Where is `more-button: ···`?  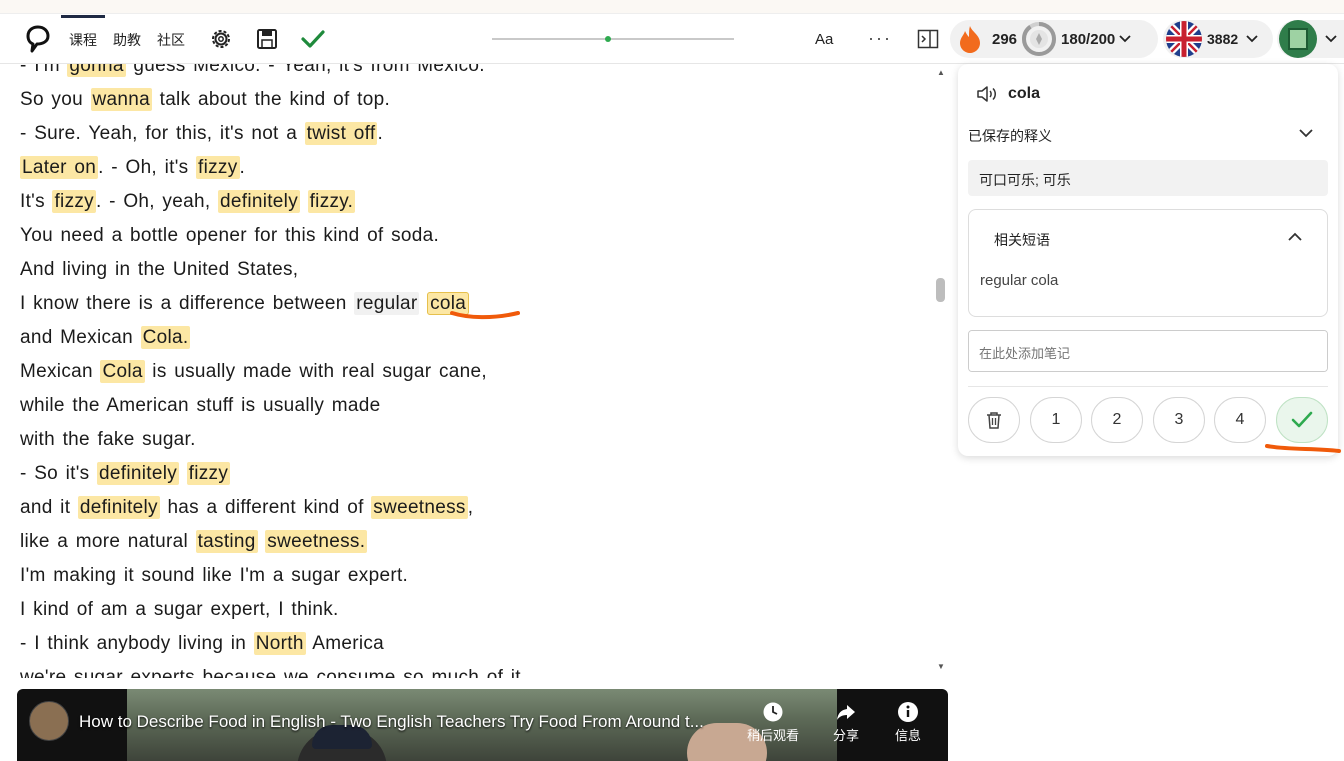
more-button: ··· is located at coordinates (880, 38).